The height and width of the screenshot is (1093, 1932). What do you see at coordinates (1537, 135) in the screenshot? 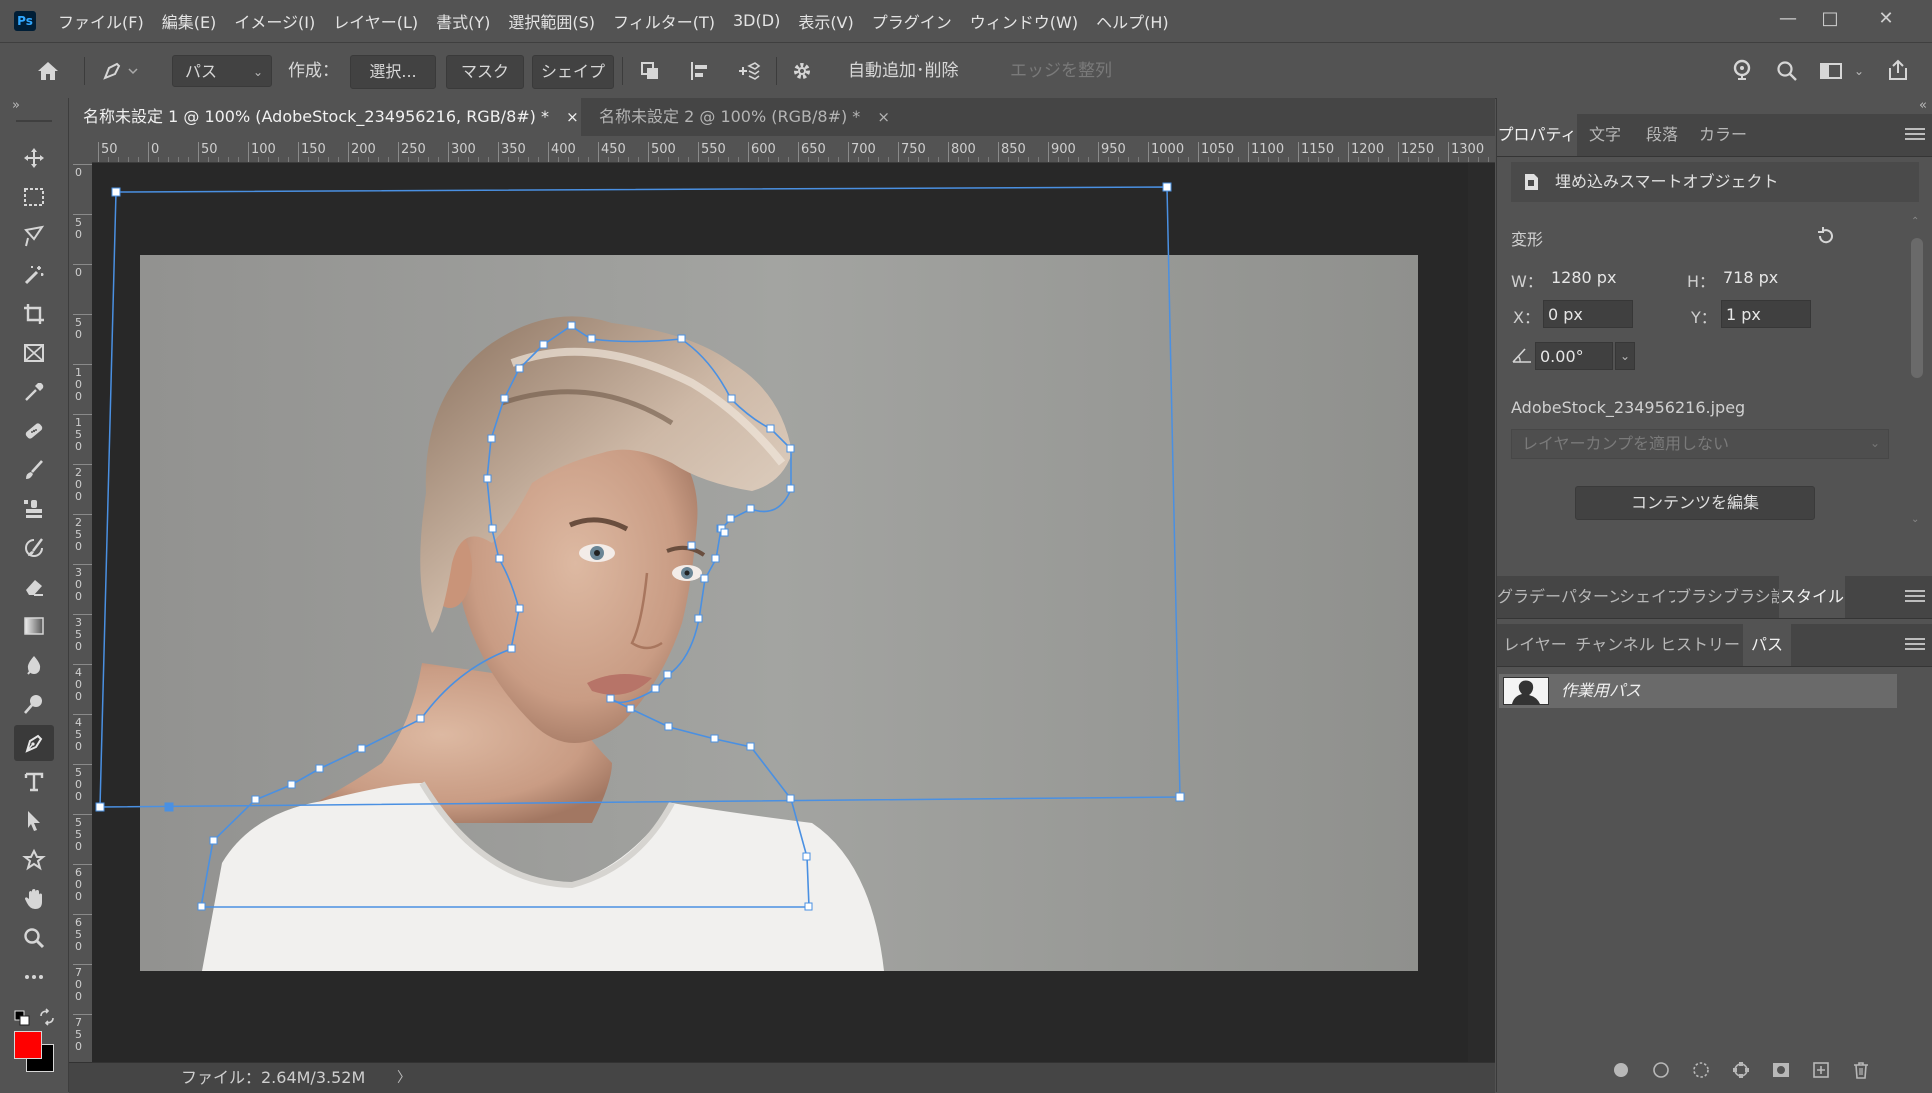
I see `tab-properties: プロパティ` at bounding box center [1537, 135].